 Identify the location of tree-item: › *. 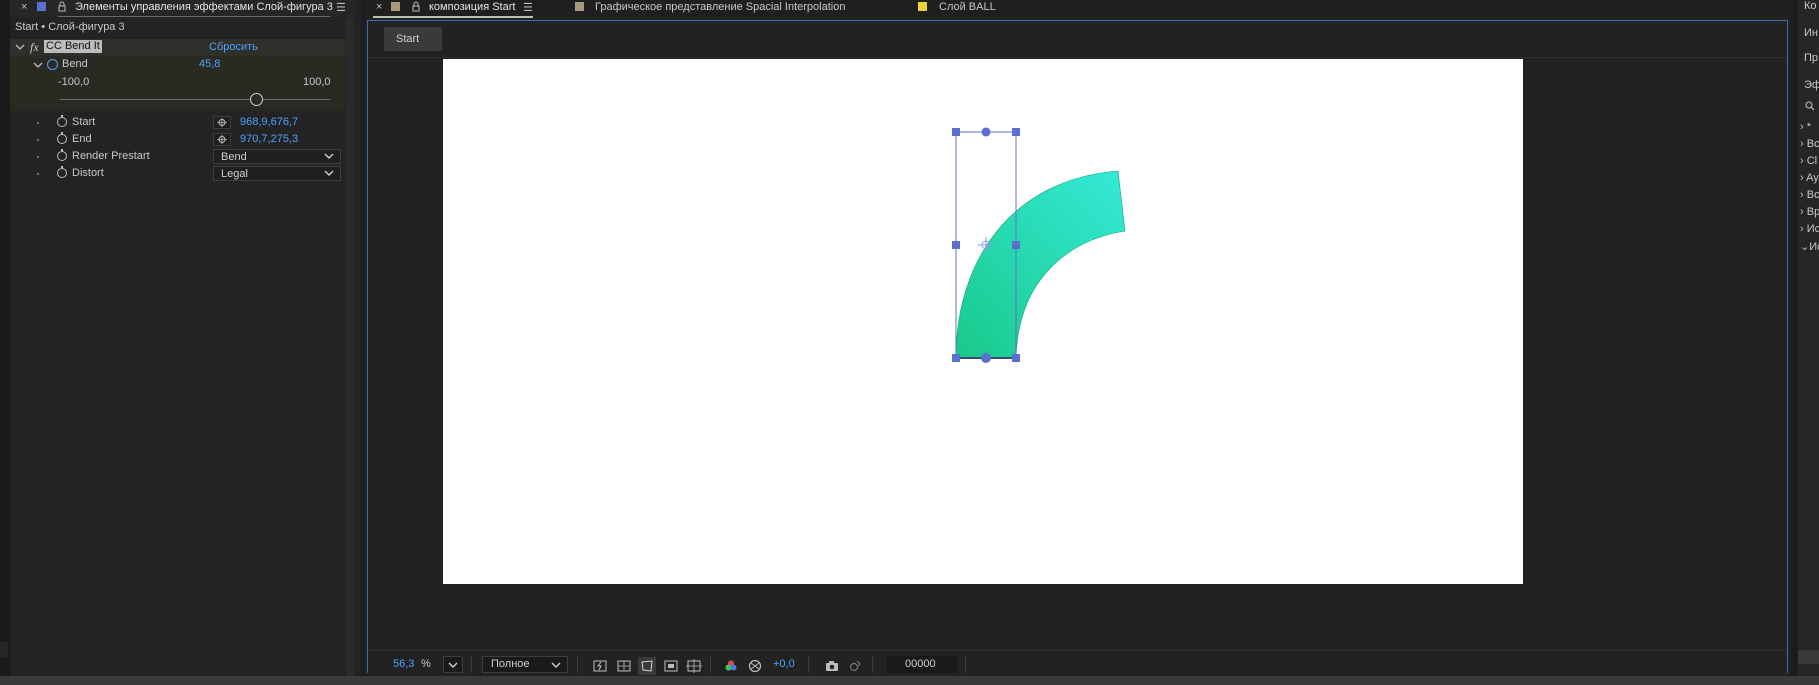
(1805, 127).